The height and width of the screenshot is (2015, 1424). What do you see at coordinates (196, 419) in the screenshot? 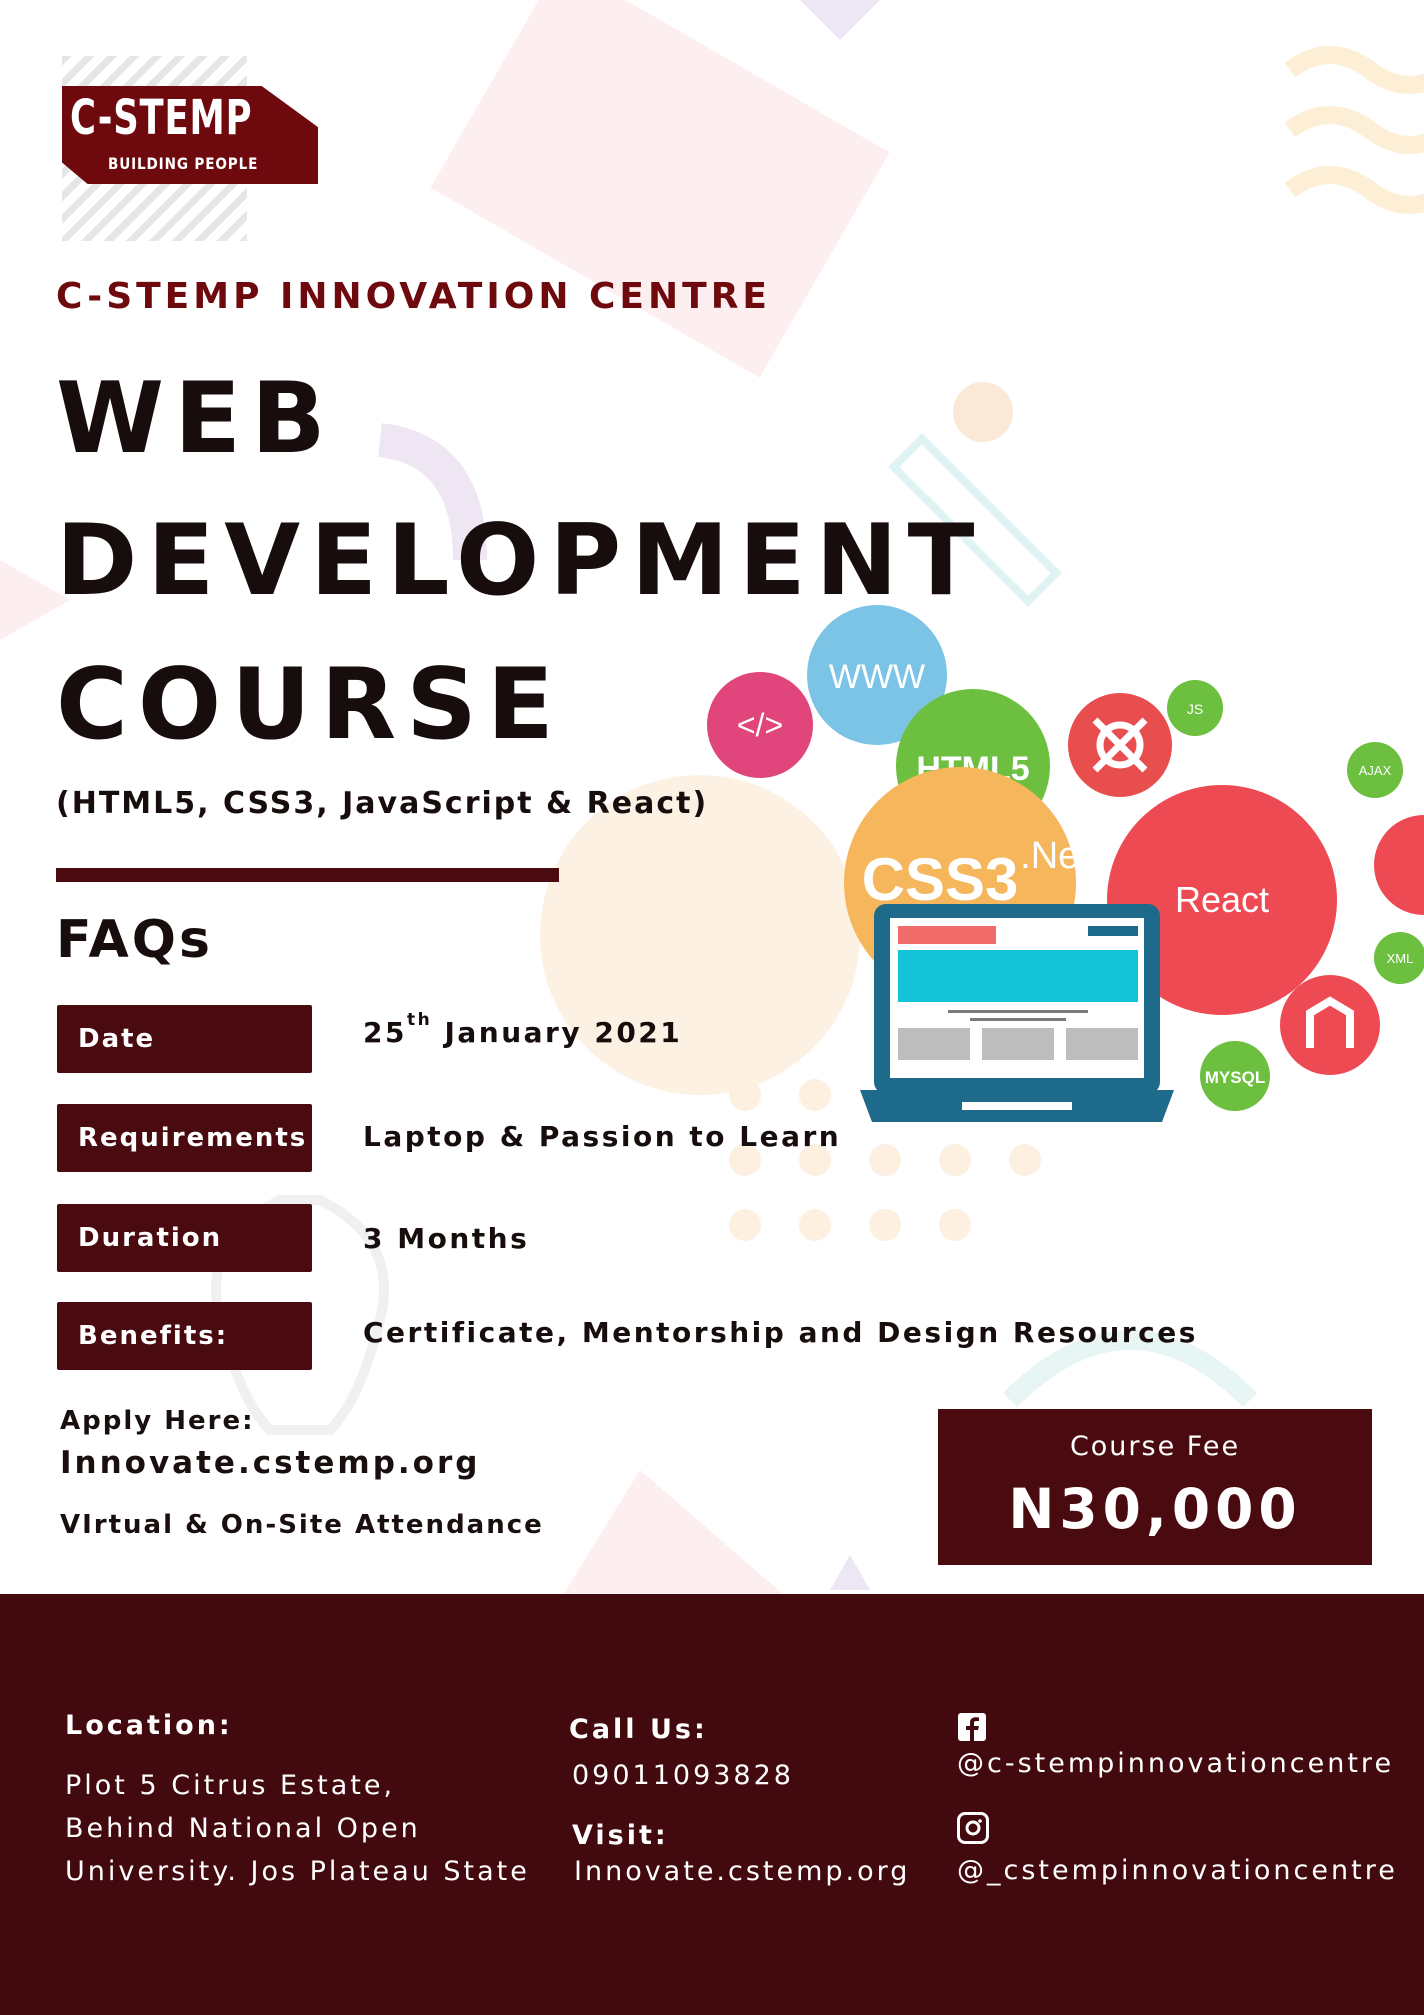
I see `title-line-1: WEB` at bounding box center [196, 419].